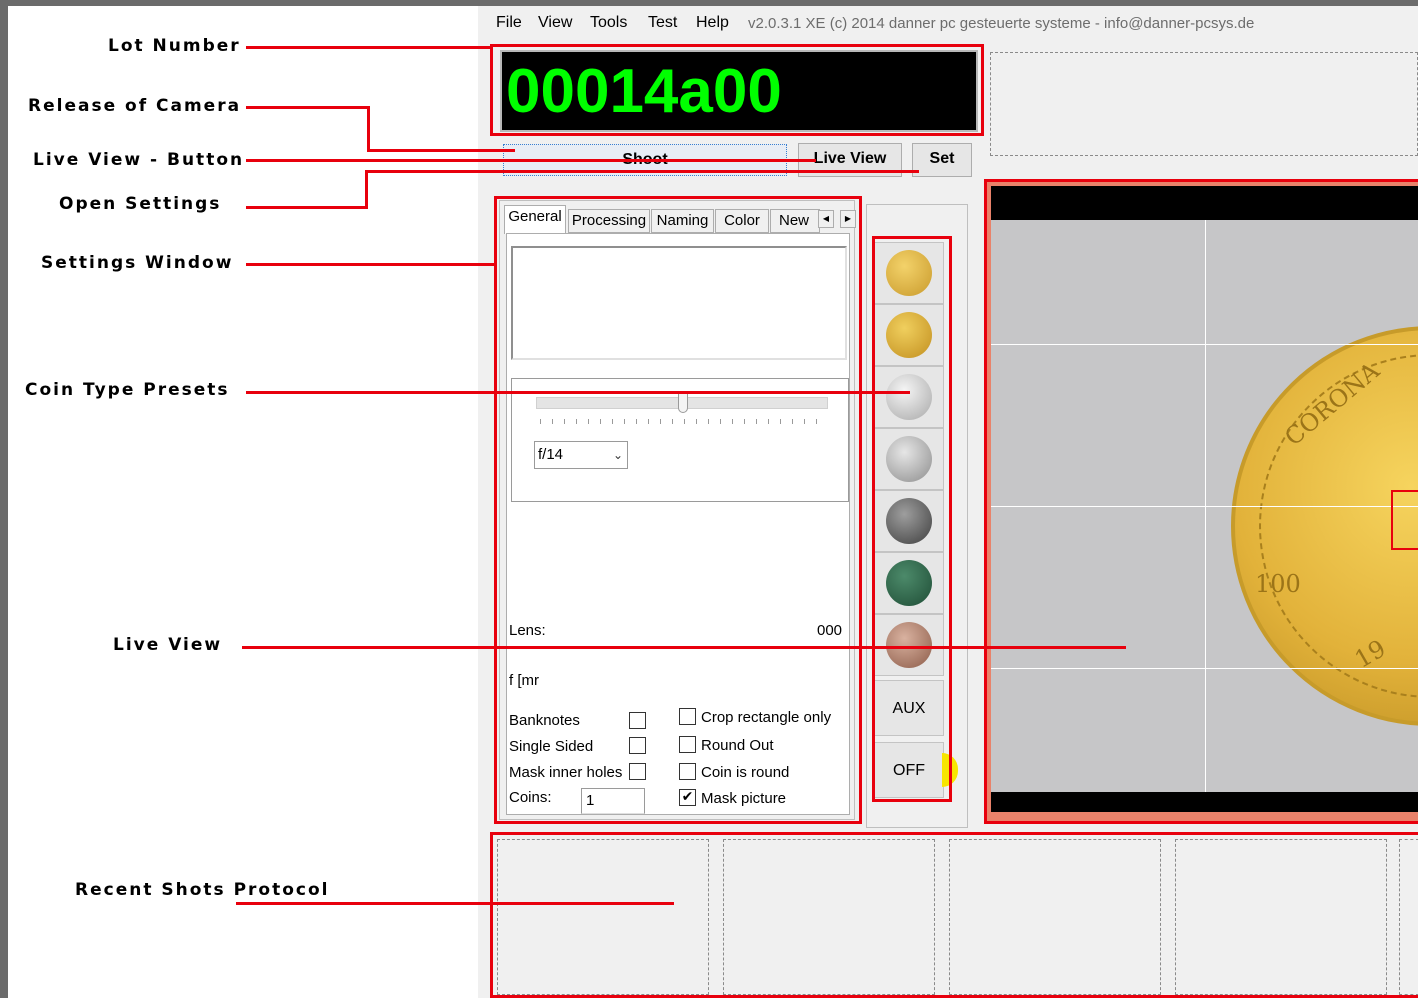  I want to click on menu-view: View, so click(555, 23).